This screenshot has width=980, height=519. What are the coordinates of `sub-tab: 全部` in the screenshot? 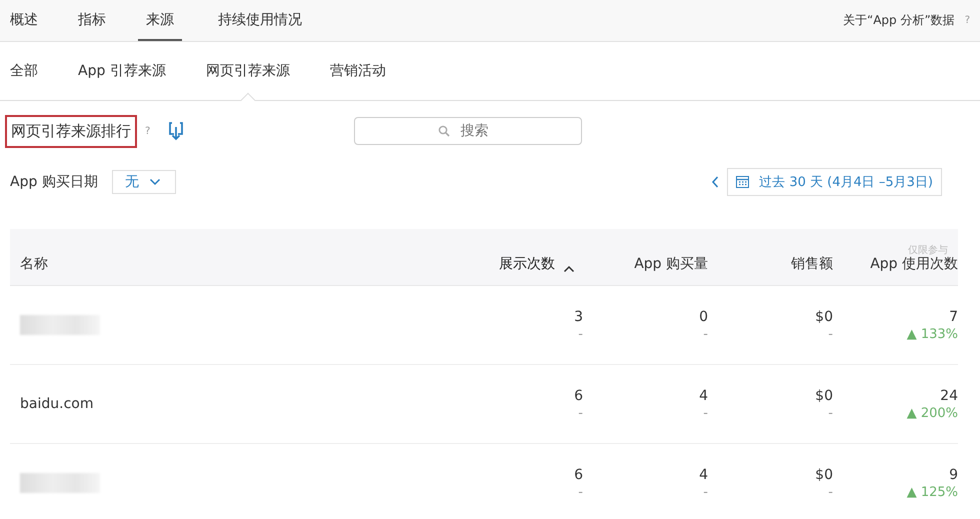 It's located at (24, 71).